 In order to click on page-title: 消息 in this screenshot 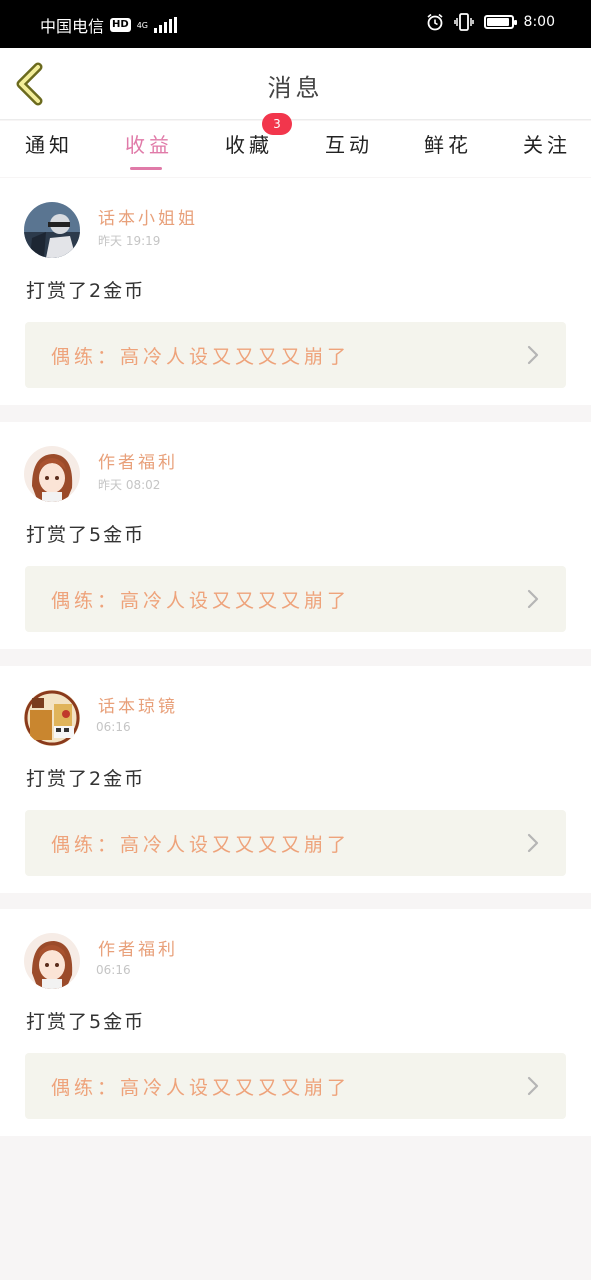, I will do `click(295, 88)`.